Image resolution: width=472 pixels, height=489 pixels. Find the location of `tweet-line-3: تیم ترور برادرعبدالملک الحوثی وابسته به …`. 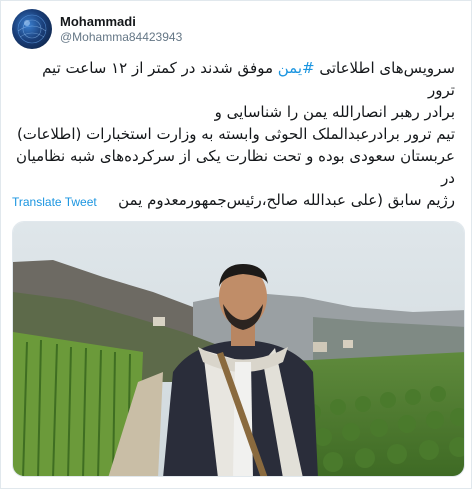

tweet-line-3: تیم ترور برادرعبدالملک الحوثی وابسته به … is located at coordinates (235, 134).